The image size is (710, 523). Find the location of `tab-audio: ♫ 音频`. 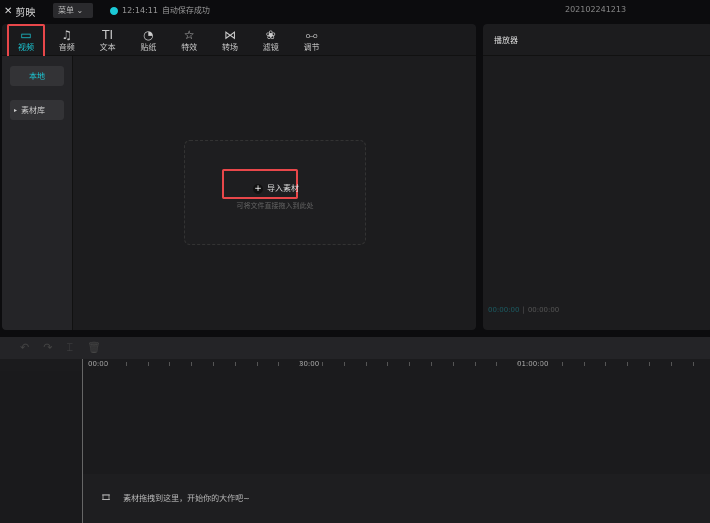

tab-audio: ♫ 音频 is located at coordinates (67, 40).